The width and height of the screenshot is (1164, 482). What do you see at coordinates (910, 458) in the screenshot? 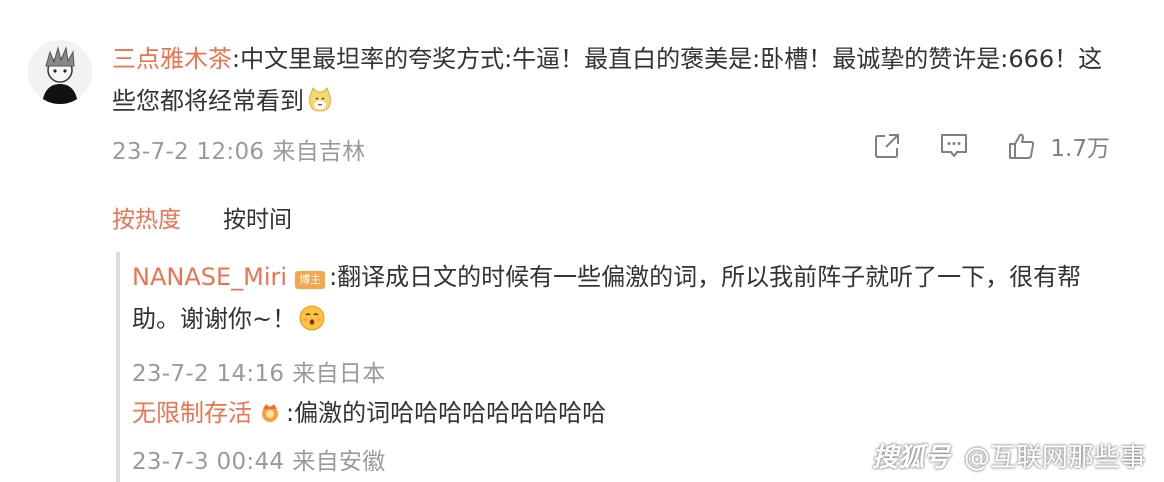
I see `watermark-brand: 搜狐号` at bounding box center [910, 458].